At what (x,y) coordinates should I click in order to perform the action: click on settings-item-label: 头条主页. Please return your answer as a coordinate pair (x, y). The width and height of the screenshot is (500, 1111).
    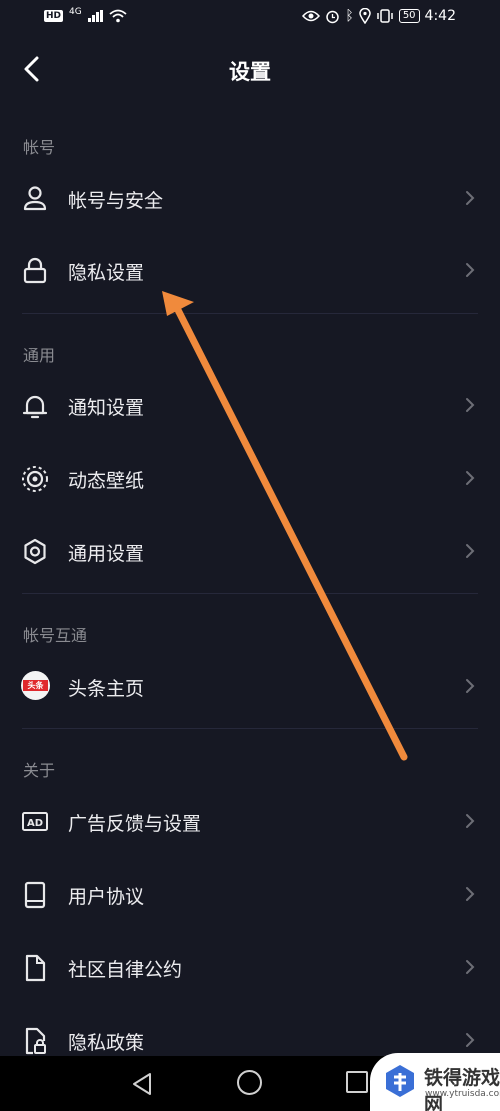
    Looking at the image, I should click on (106, 689).